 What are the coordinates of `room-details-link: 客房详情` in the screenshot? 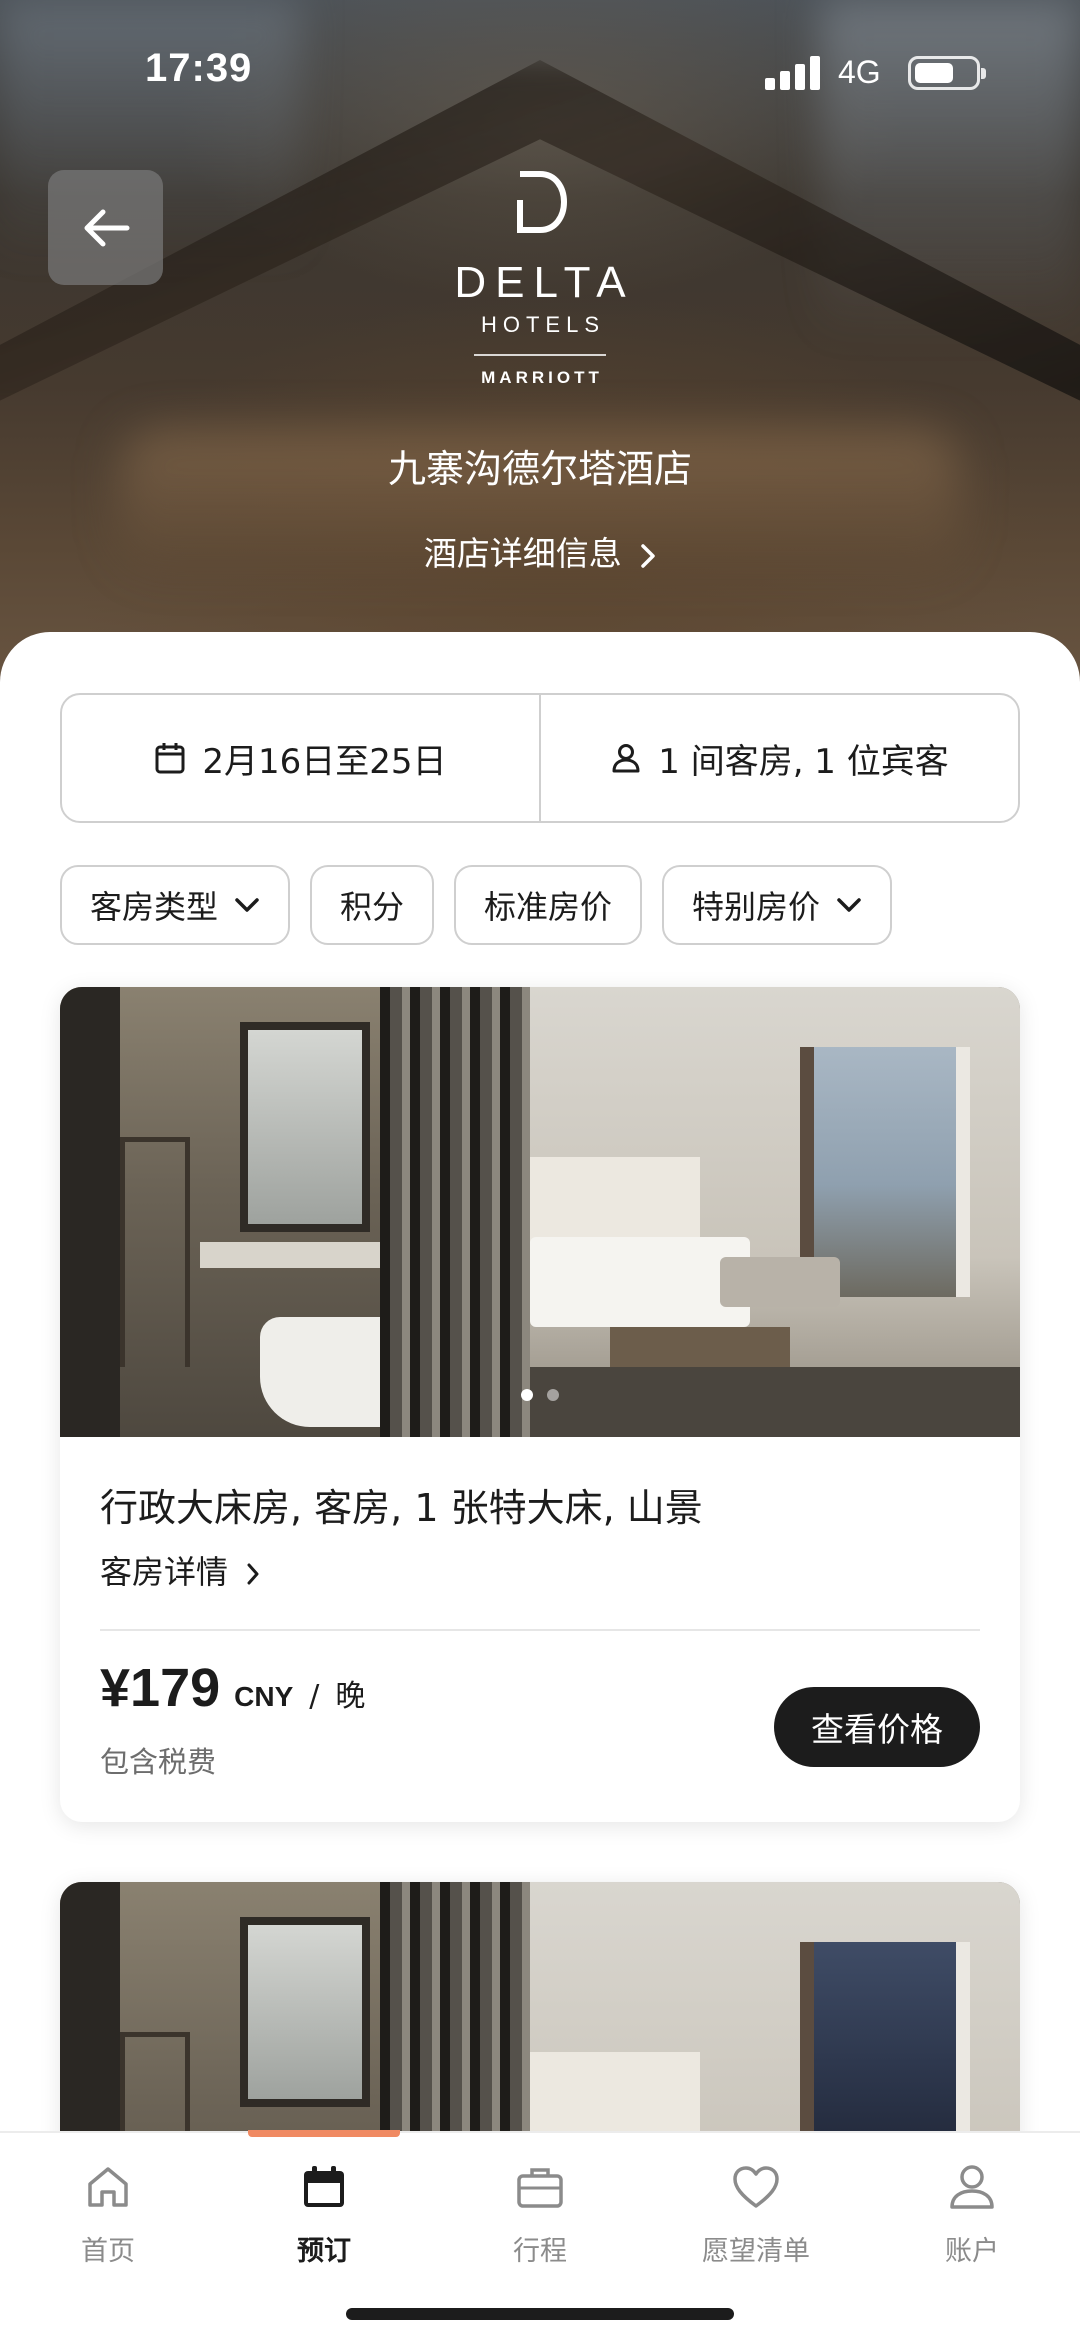 It's located at (180, 1570).